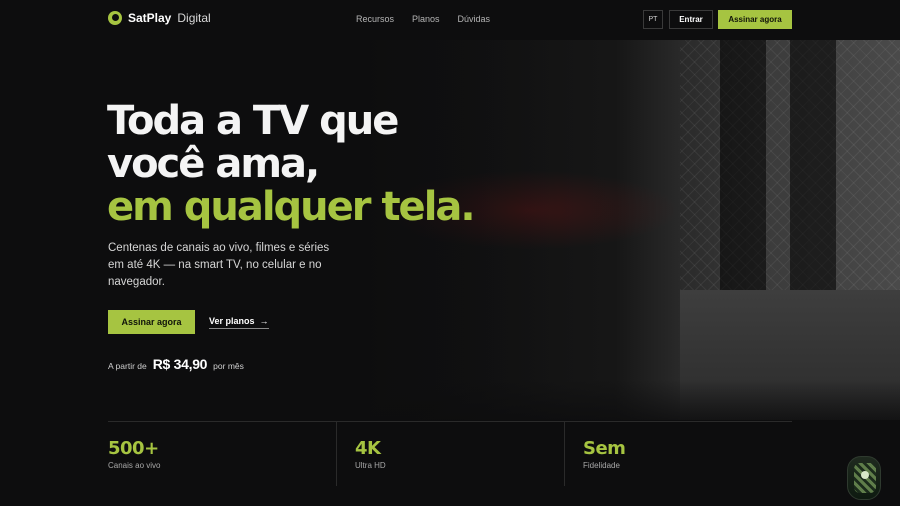 The image size is (900, 506). I want to click on brand-logo: SatPlay Digital, so click(159, 18).